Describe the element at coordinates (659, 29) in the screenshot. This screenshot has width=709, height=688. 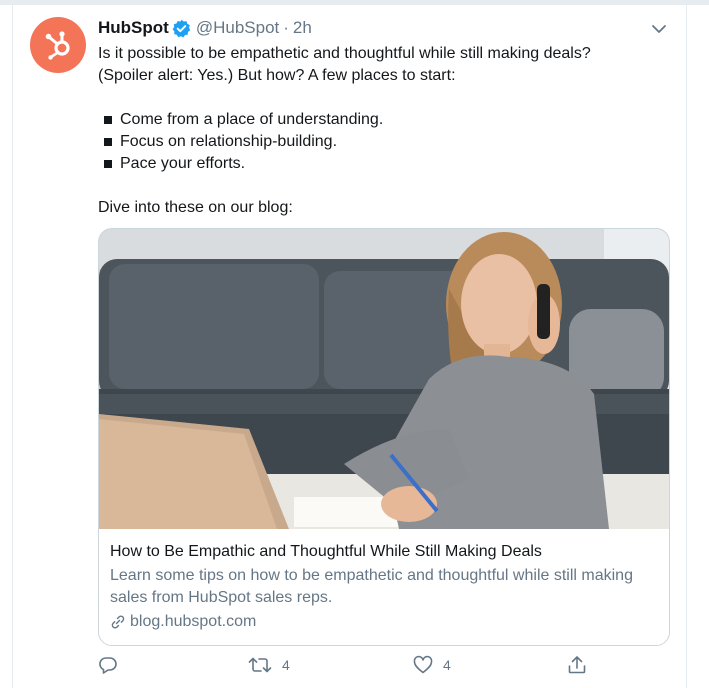
I see `chevron-down-icon` at that location.